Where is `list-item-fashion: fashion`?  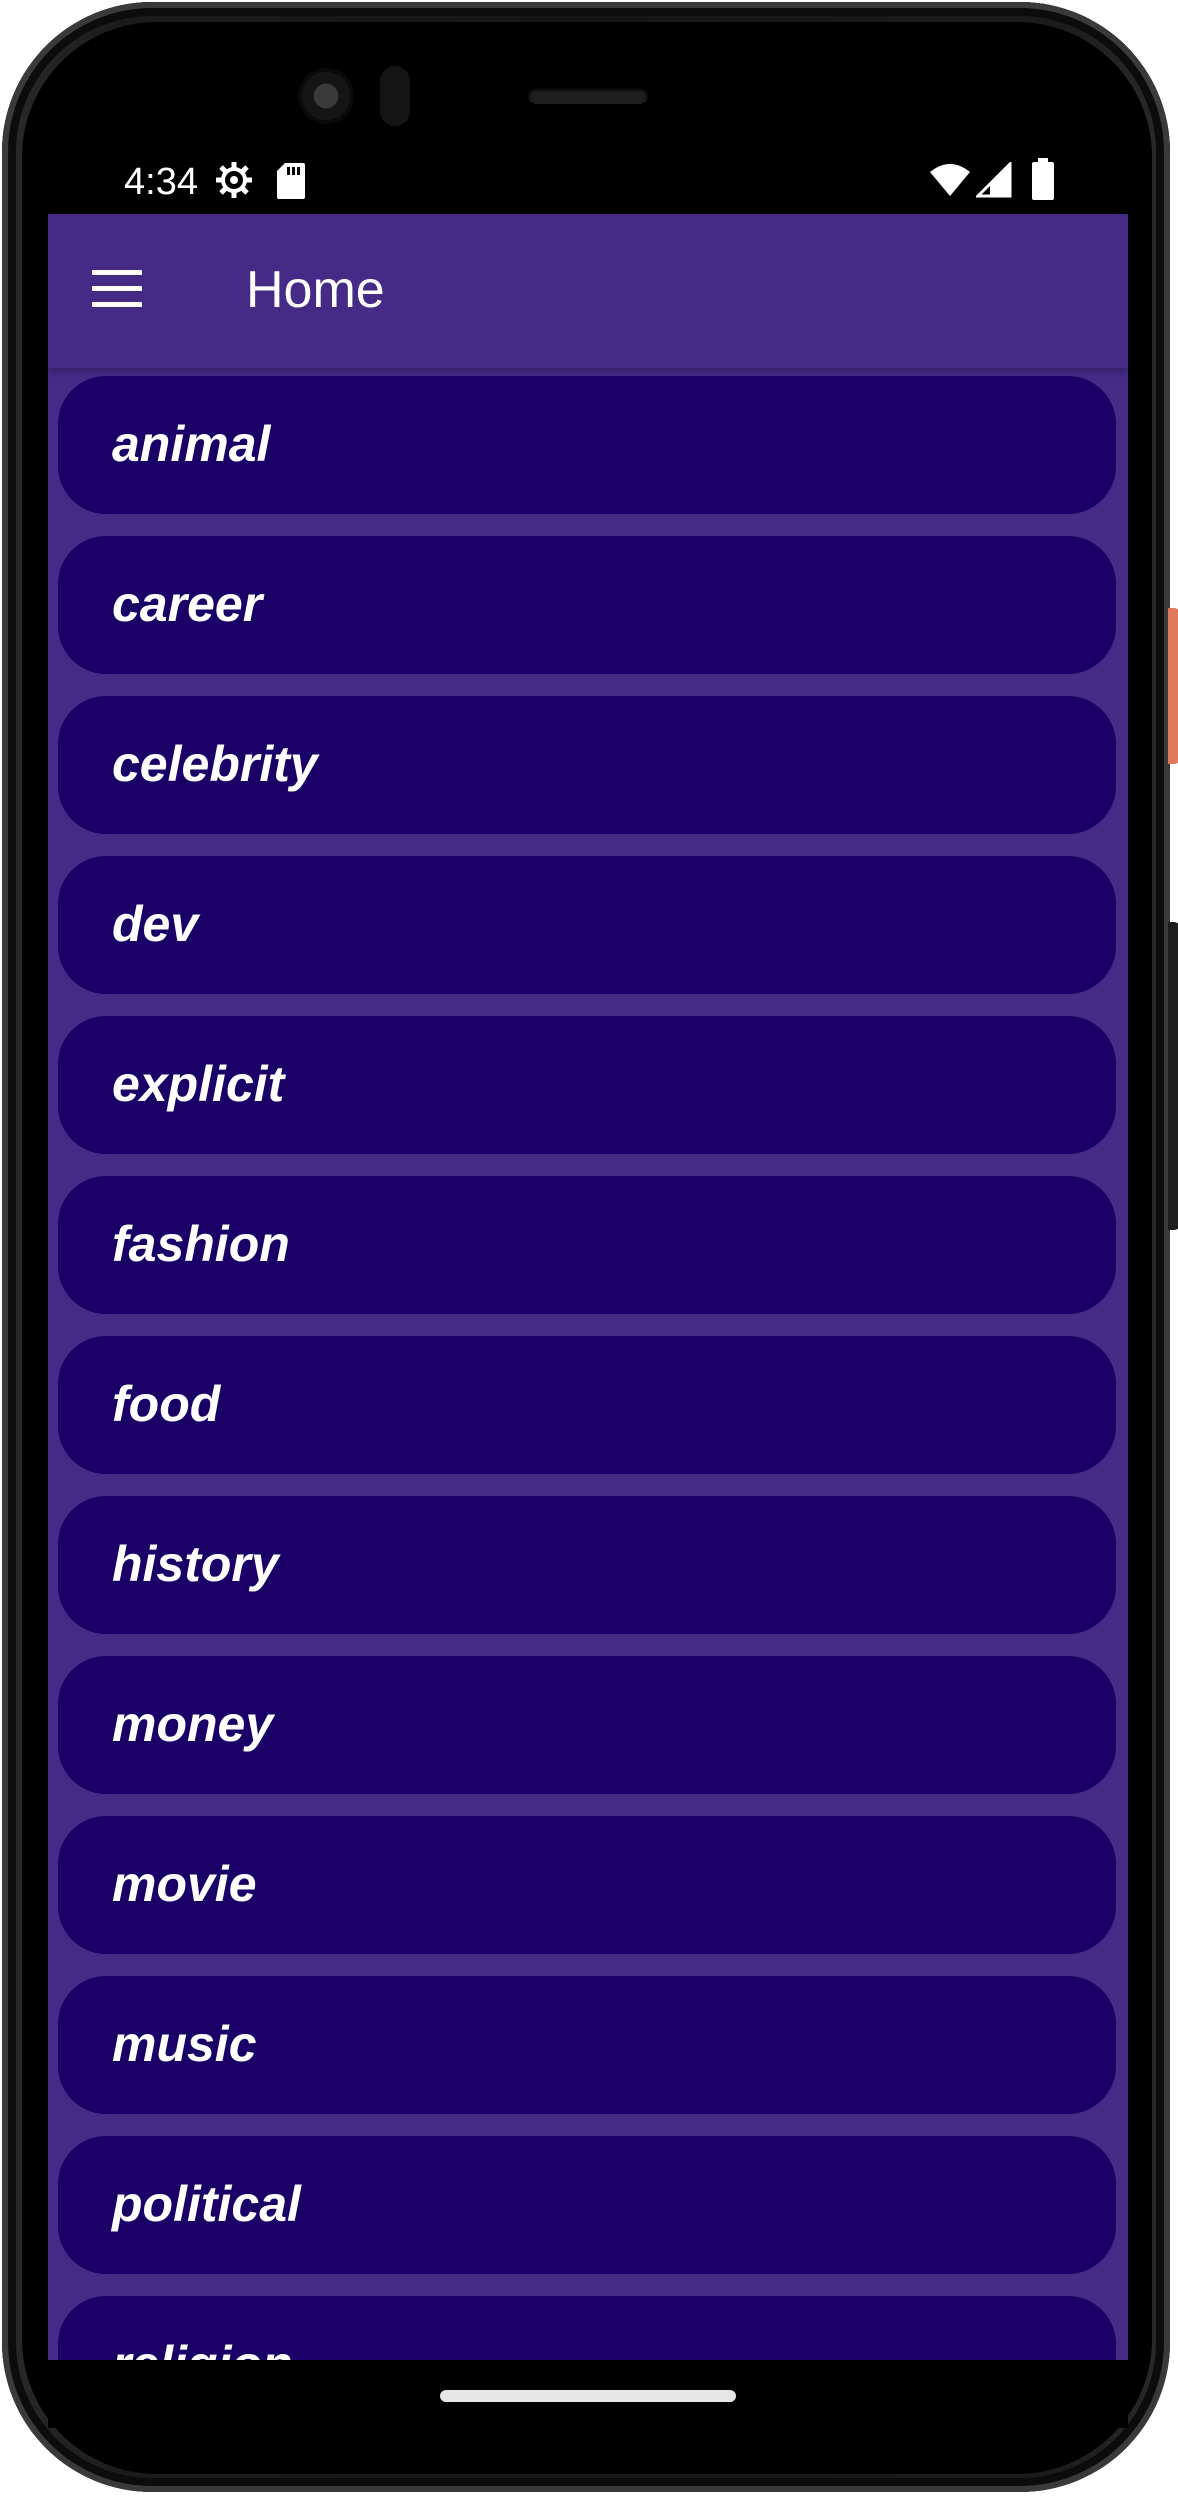 list-item-fashion: fashion is located at coordinates (587, 1245).